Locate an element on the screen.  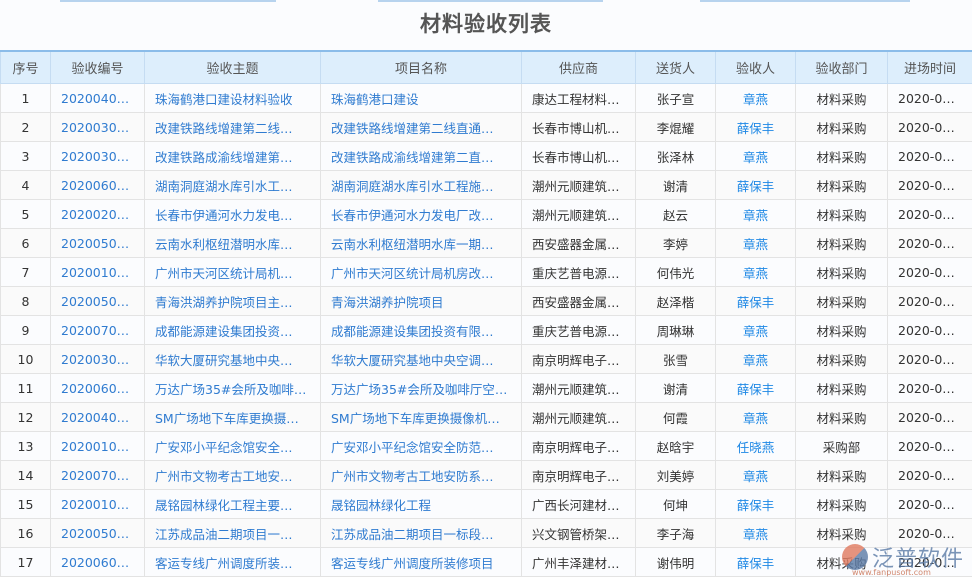
cell-project: 珠海鹤港口建设 is located at coordinates (421, 98).